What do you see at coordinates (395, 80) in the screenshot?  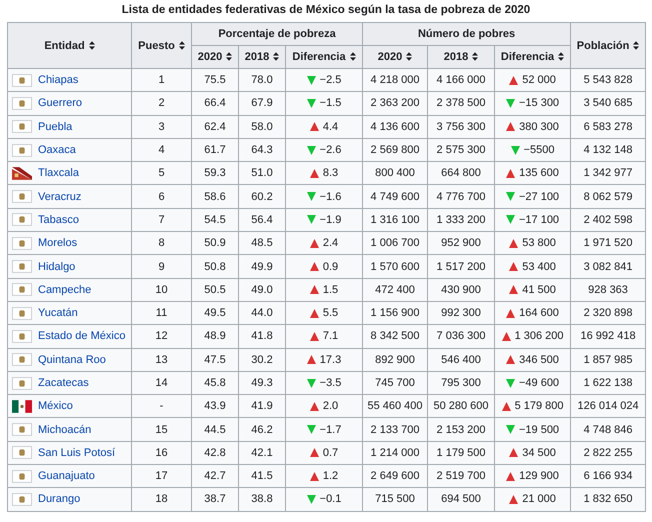 I see `table-cell: 4 218 000` at bounding box center [395, 80].